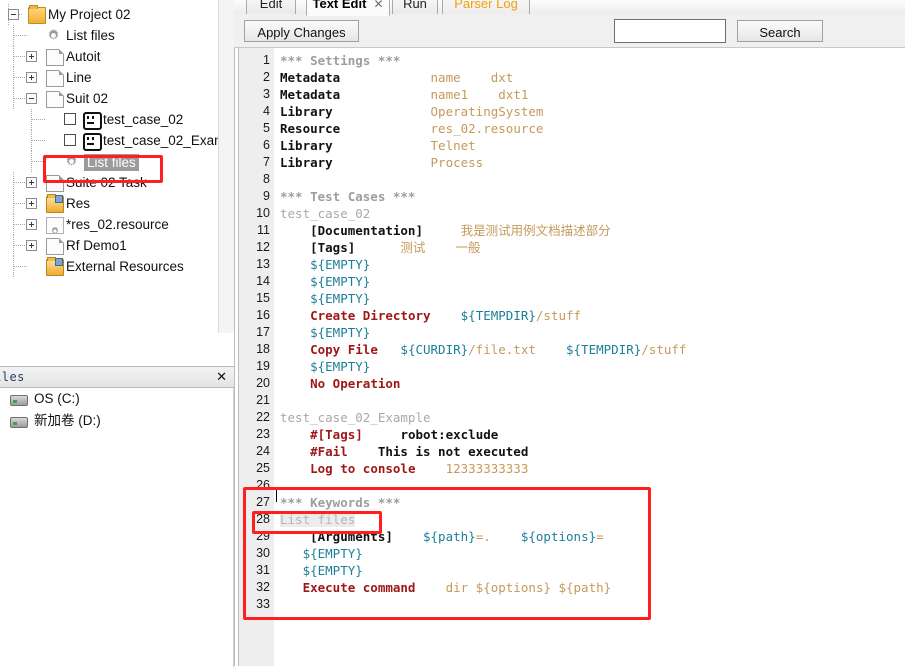  What do you see at coordinates (107, 98) in the screenshot?
I see `tree-item-suit-02: Suit 02` at bounding box center [107, 98].